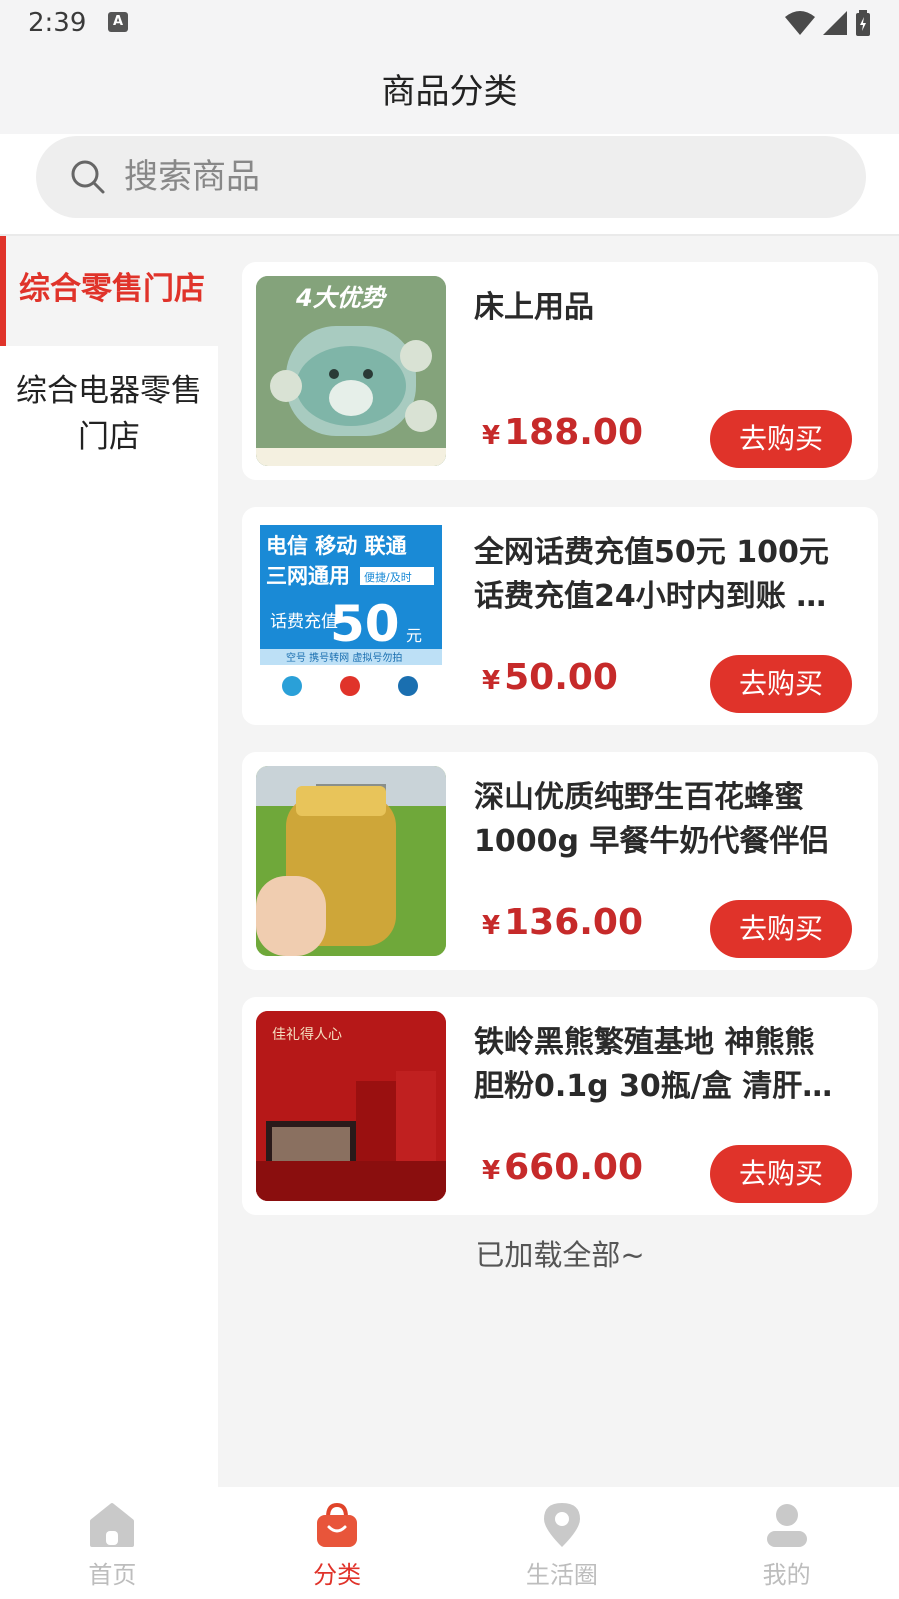 This screenshot has height=1599, width=899. I want to click on search-bar, so click(449, 185).